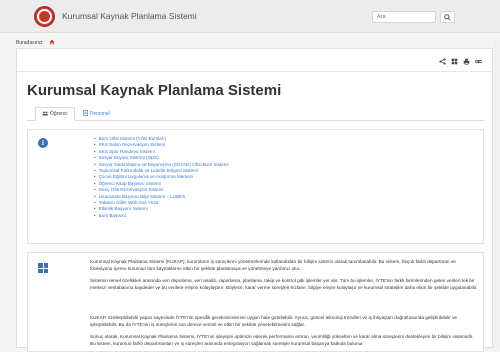  What do you see at coordinates (100, 114) in the screenshot?
I see `tab-label: Personel` at bounding box center [100, 114].